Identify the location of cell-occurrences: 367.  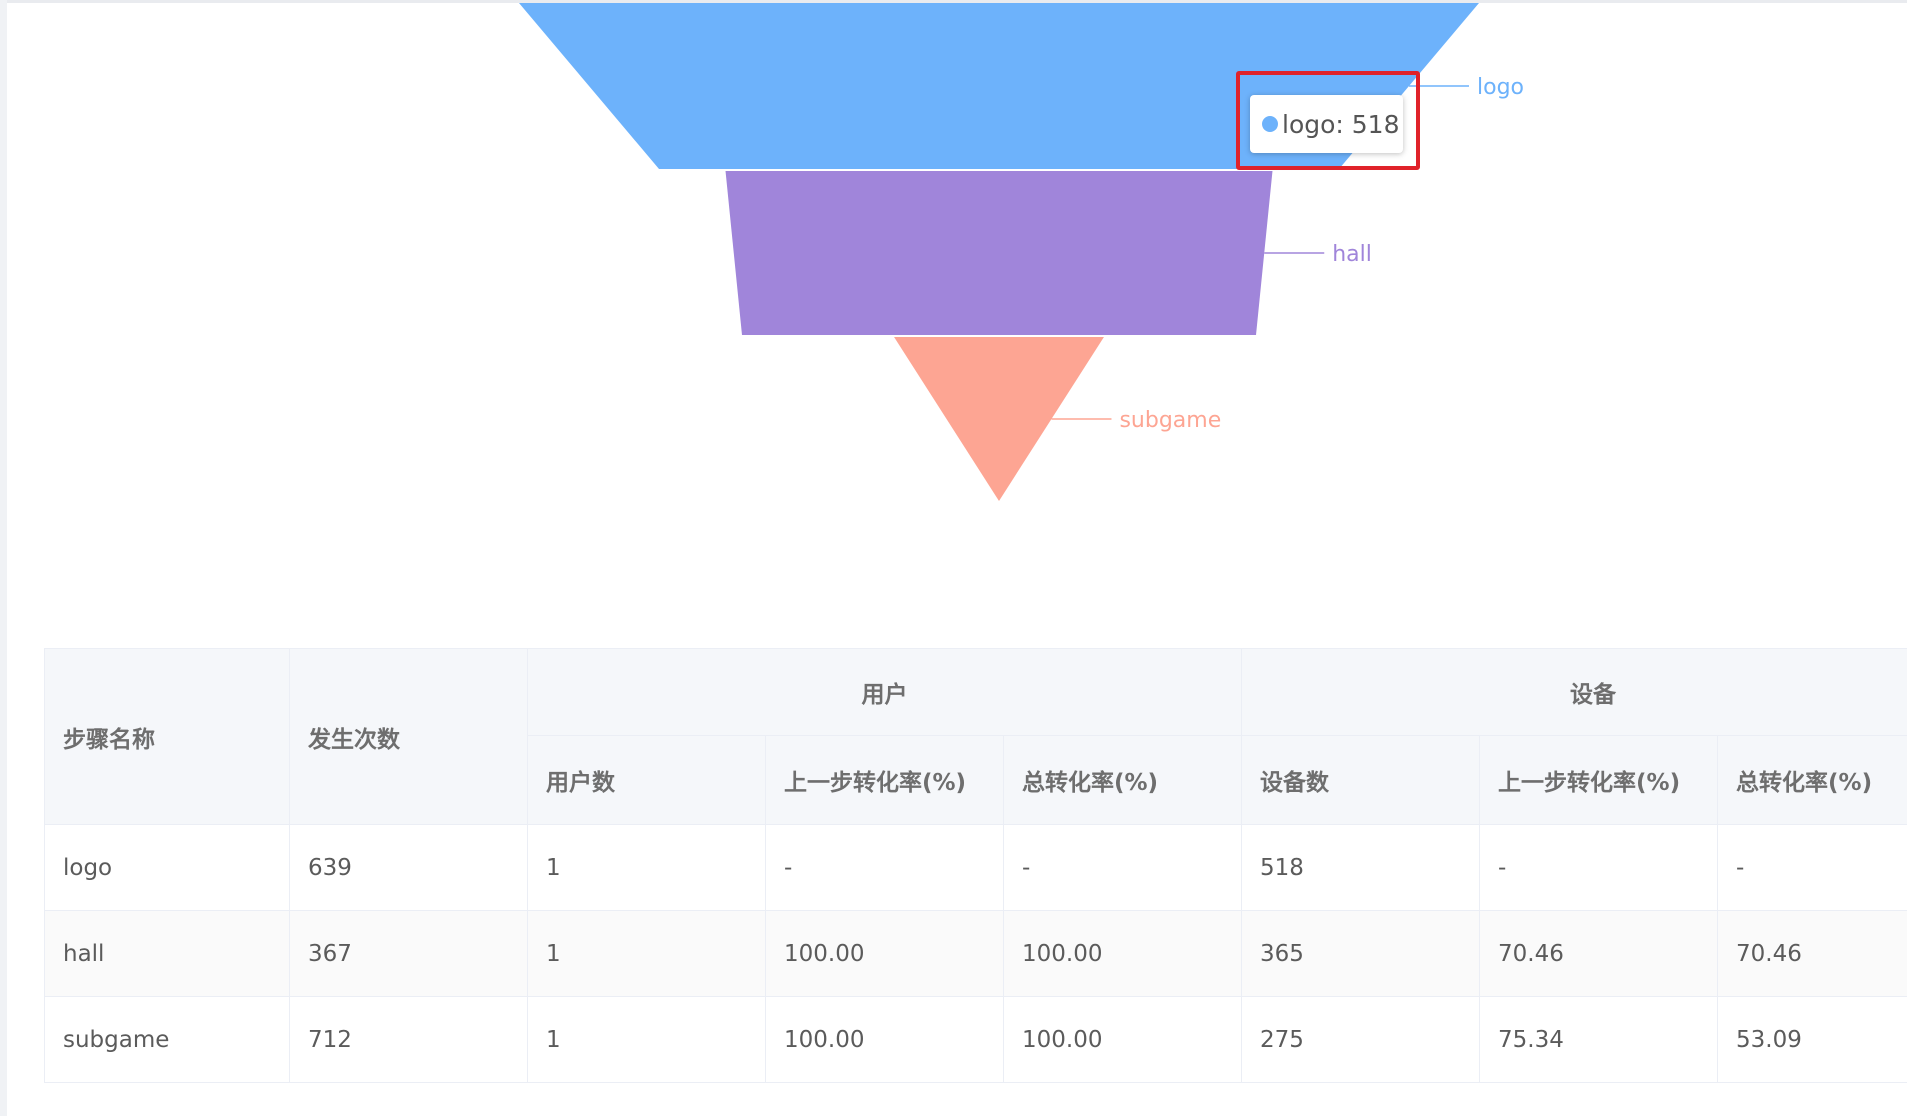
(408, 953).